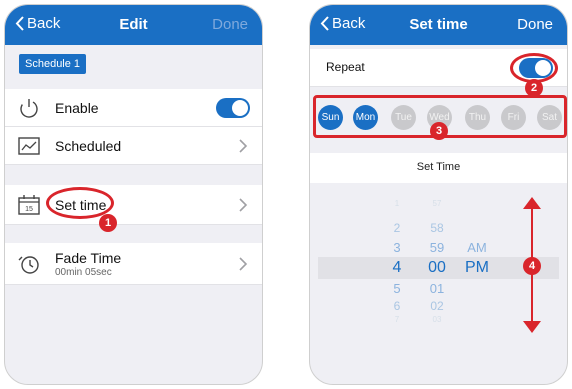 This screenshot has height=389, width=572. What do you see at coordinates (437, 247) in the screenshot?
I see `minute-option: 59` at bounding box center [437, 247].